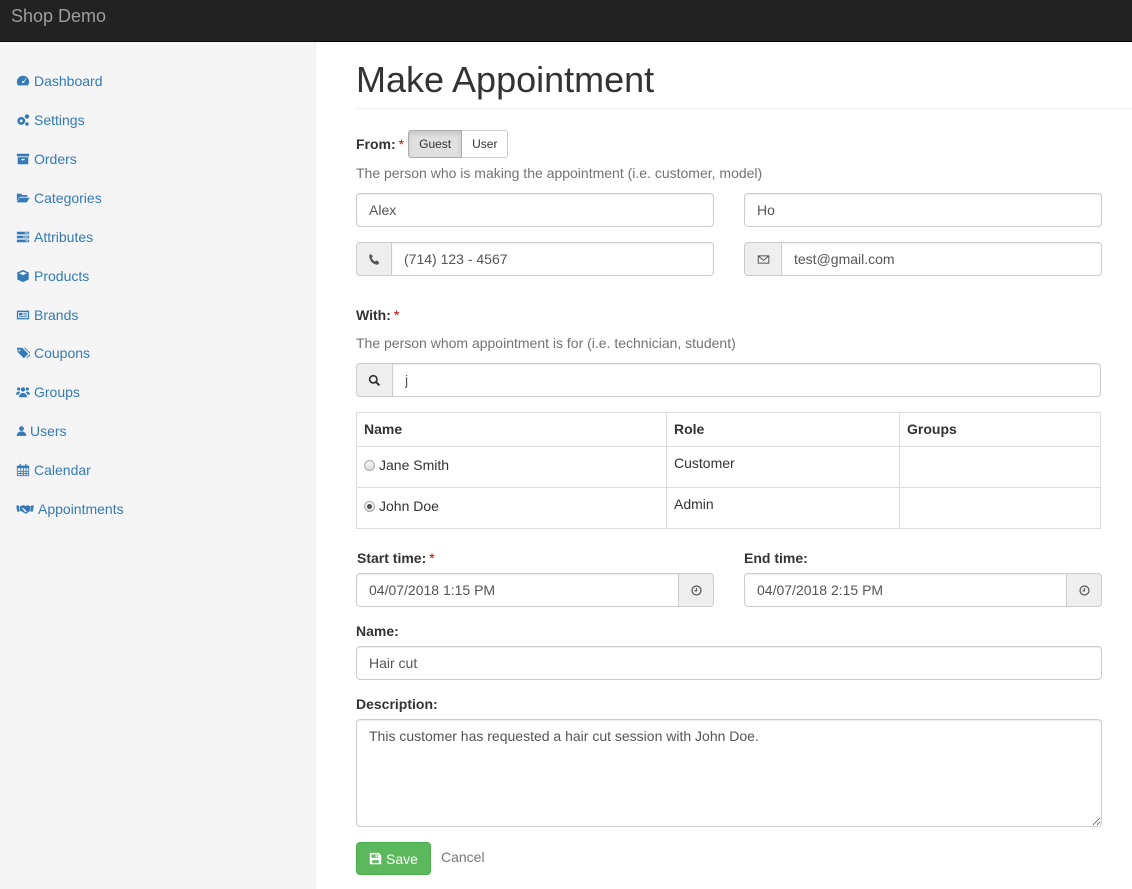 Image resolution: width=1132 pixels, height=889 pixels. I want to click on role-cell: Admin, so click(783, 508).